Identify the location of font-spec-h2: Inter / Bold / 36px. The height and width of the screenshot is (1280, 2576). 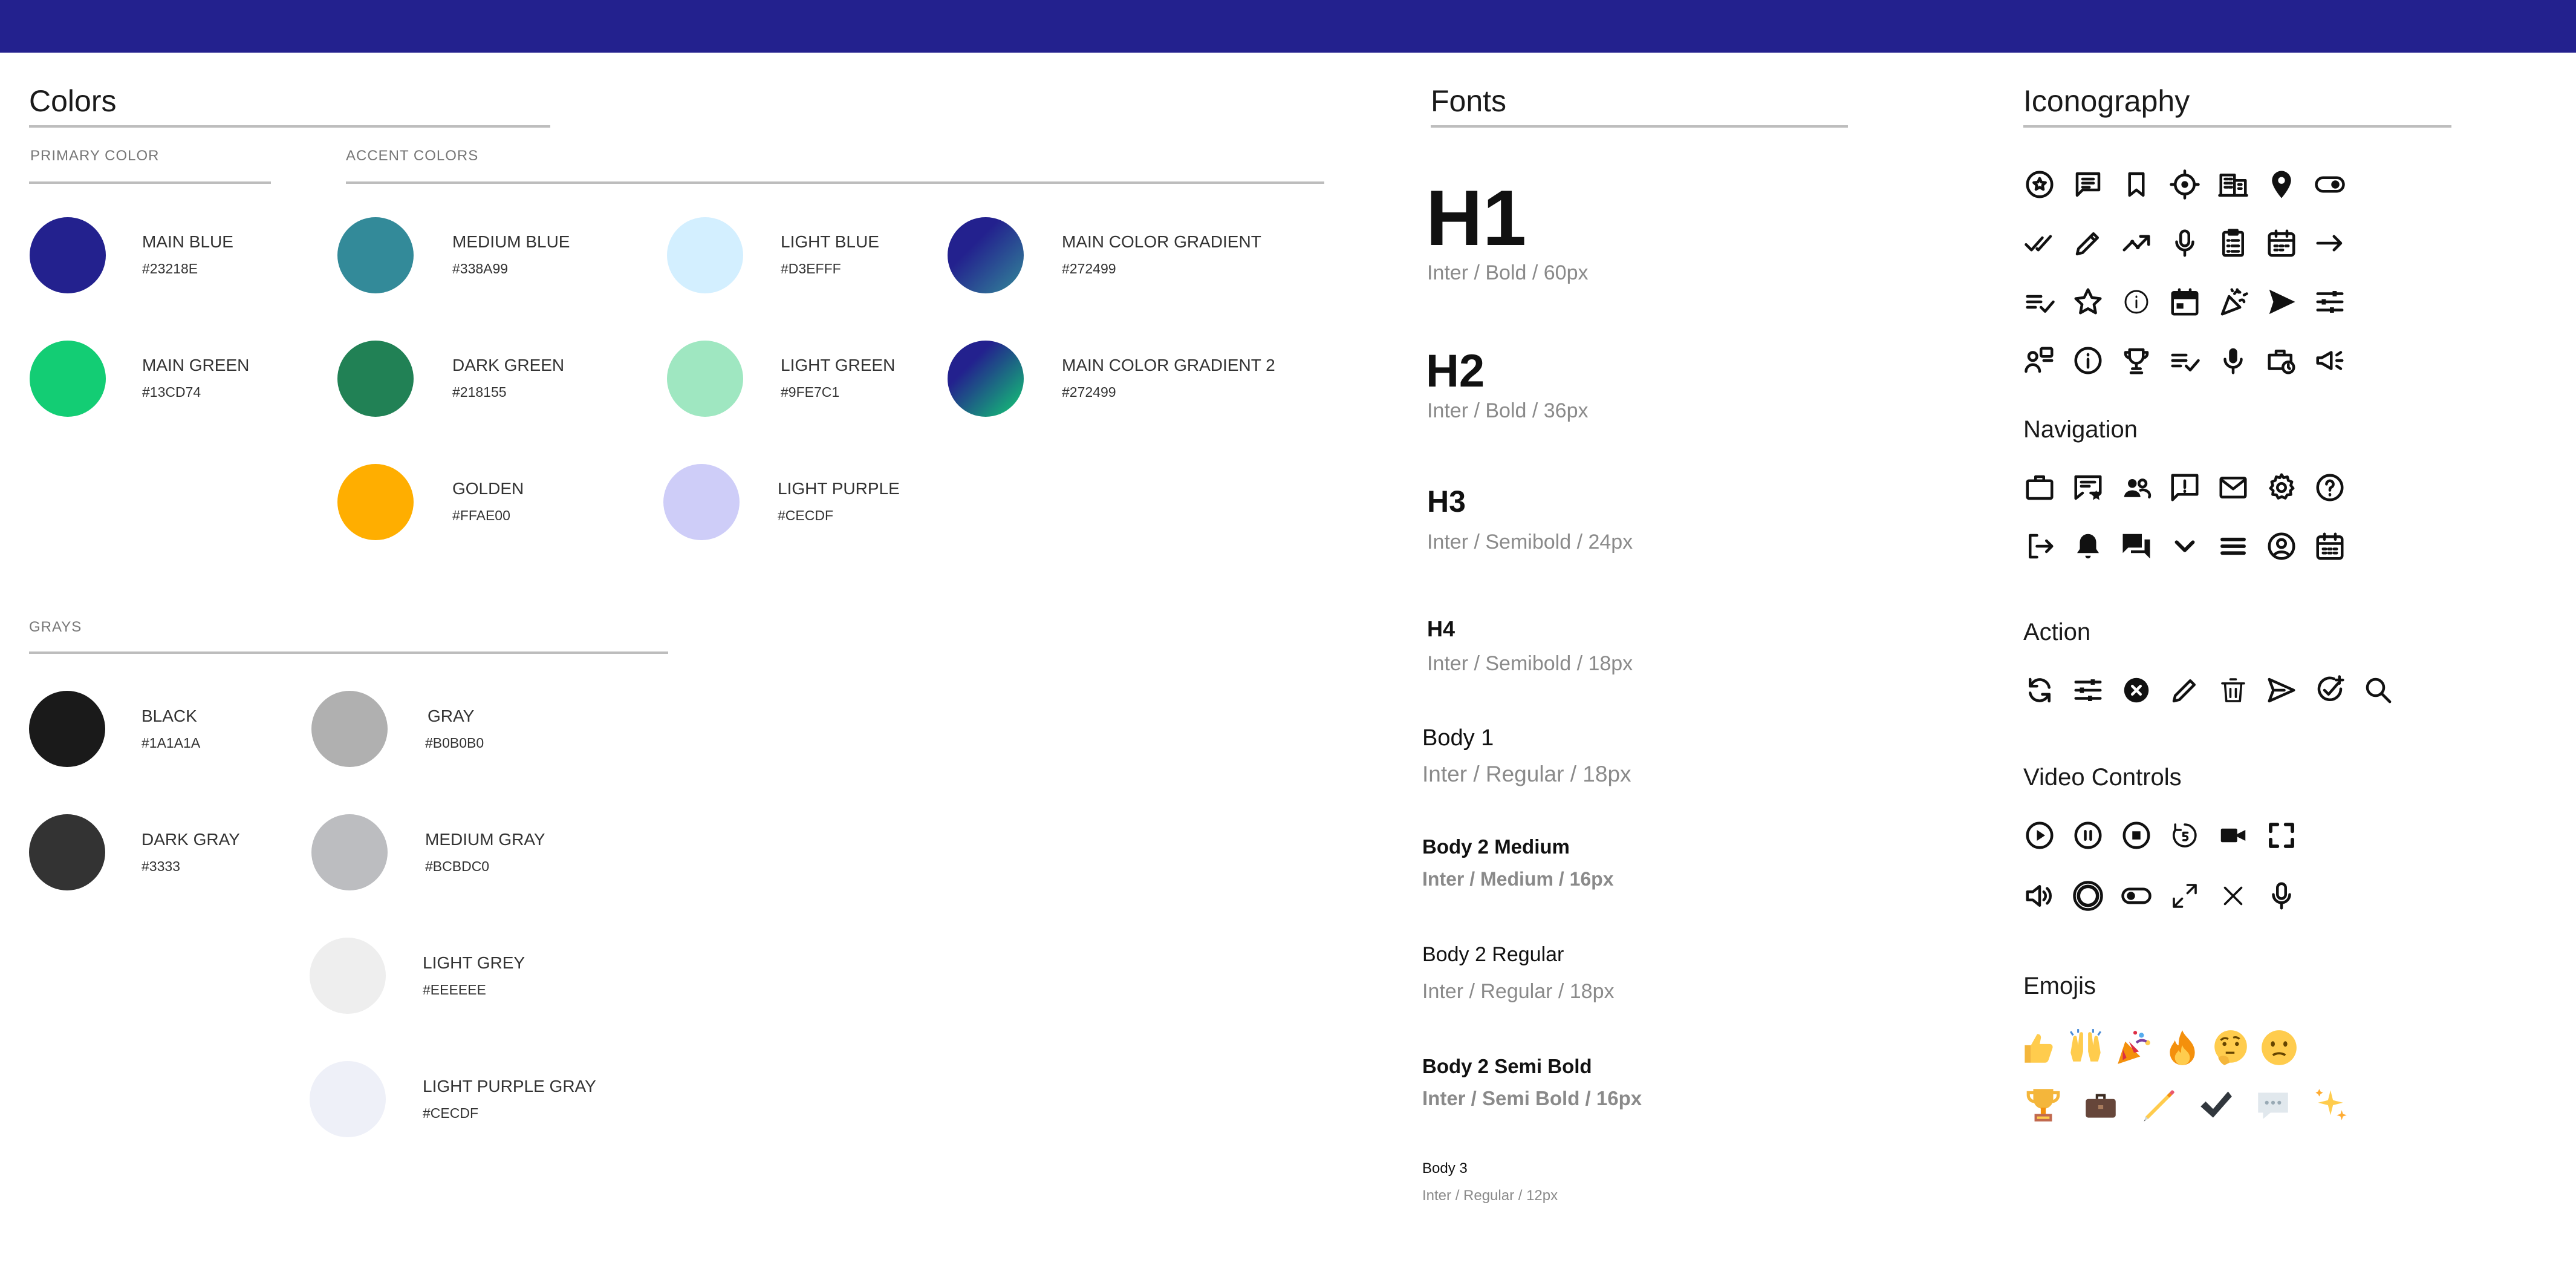
(1508, 410).